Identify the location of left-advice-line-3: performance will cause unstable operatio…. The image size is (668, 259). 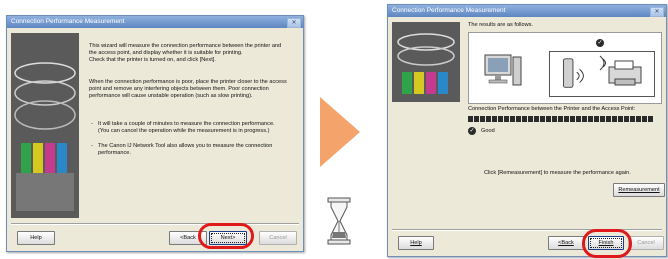
(171, 96).